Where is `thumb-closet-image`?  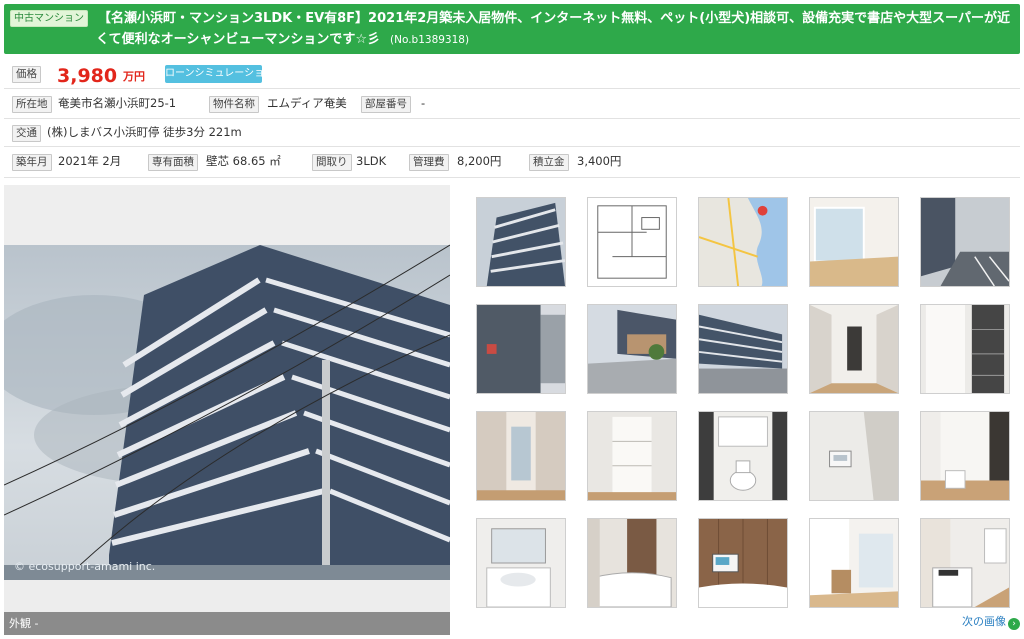 thumb-closet-image is located at coordinates (965, 349).